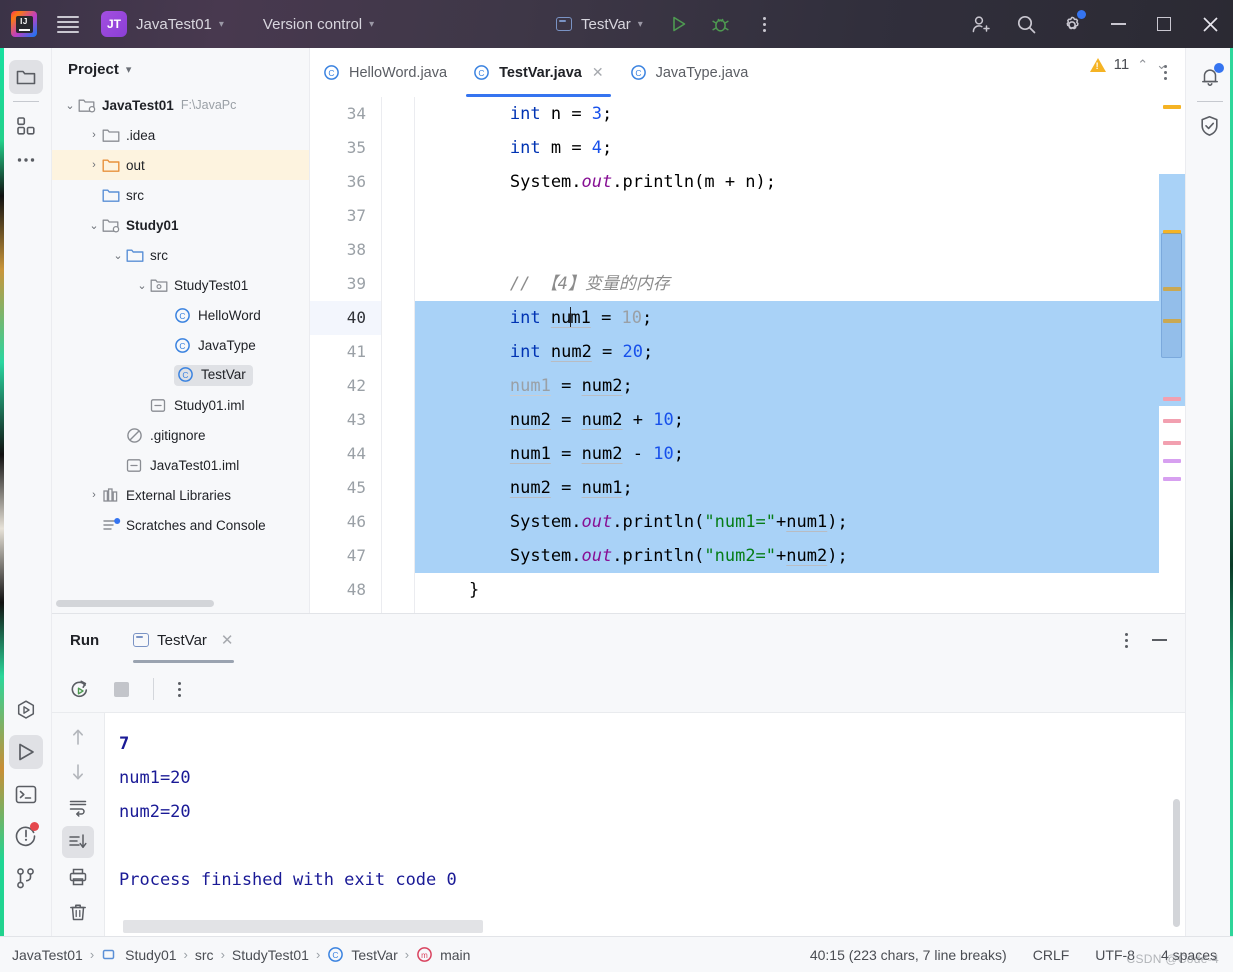 This screenshot has height=972, width=1233. I want to click on tree-node-scratchesandconsole: · Scratches and Console, so click(180, 525).